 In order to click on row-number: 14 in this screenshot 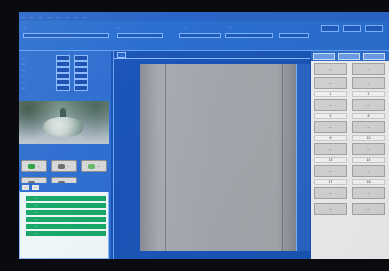, I will do `click(368, 160)`.